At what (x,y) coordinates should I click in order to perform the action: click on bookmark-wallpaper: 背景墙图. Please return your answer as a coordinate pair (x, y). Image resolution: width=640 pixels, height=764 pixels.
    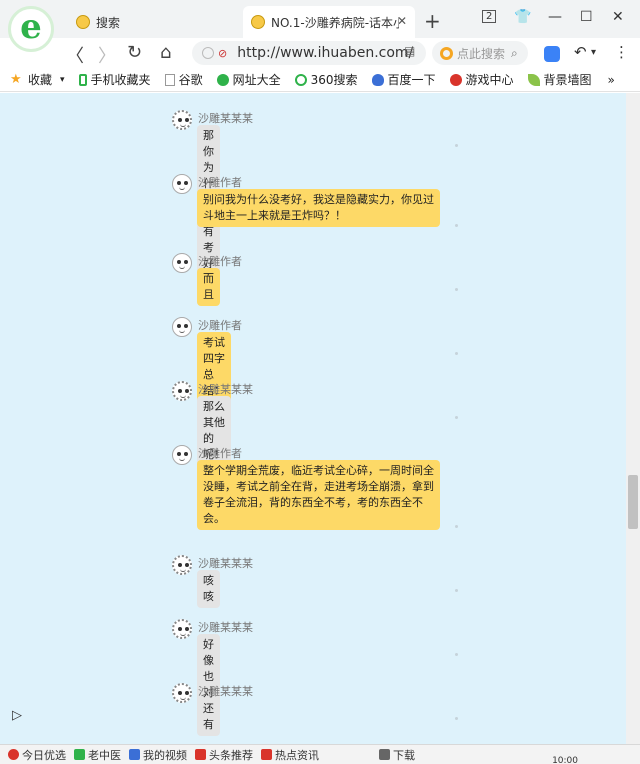
    Looking at the image, I should click on (559, 79).